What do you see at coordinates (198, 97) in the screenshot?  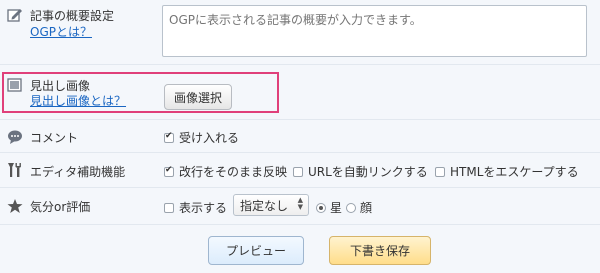 I see `select-image-button: 画像選択` at bounding box center [198, 97].